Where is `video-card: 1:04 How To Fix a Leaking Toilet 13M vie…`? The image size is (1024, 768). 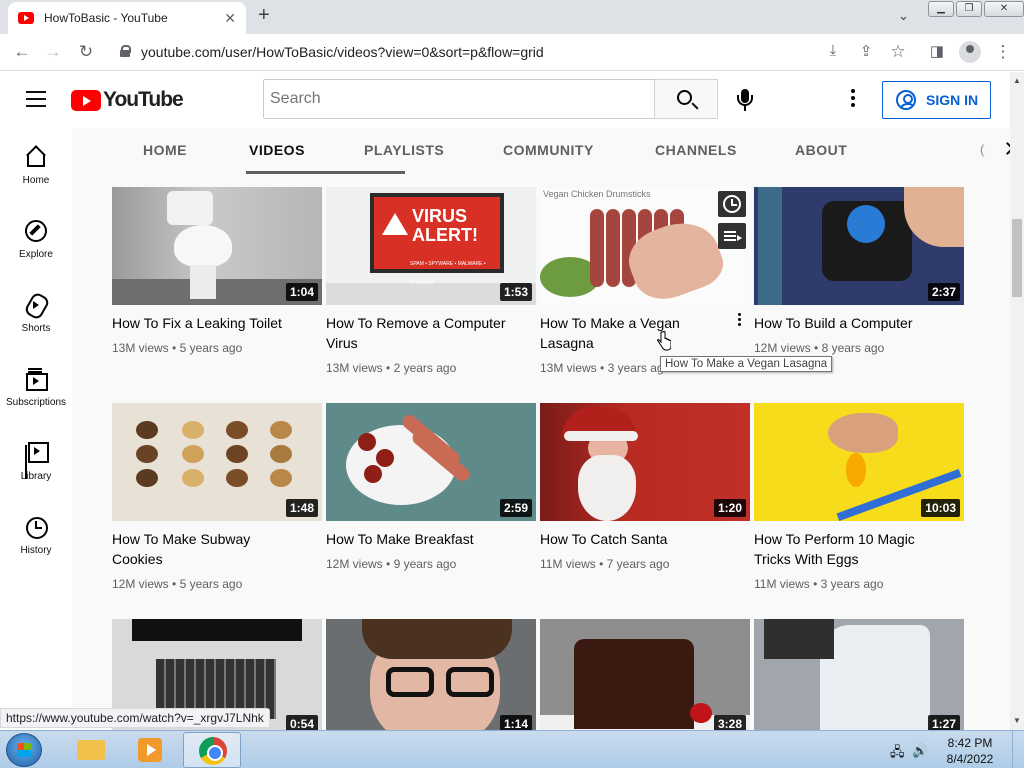 video-card: 1:04 How To Fix a Leaking Toilet 13M vie… is located at coordinates (217, 271).